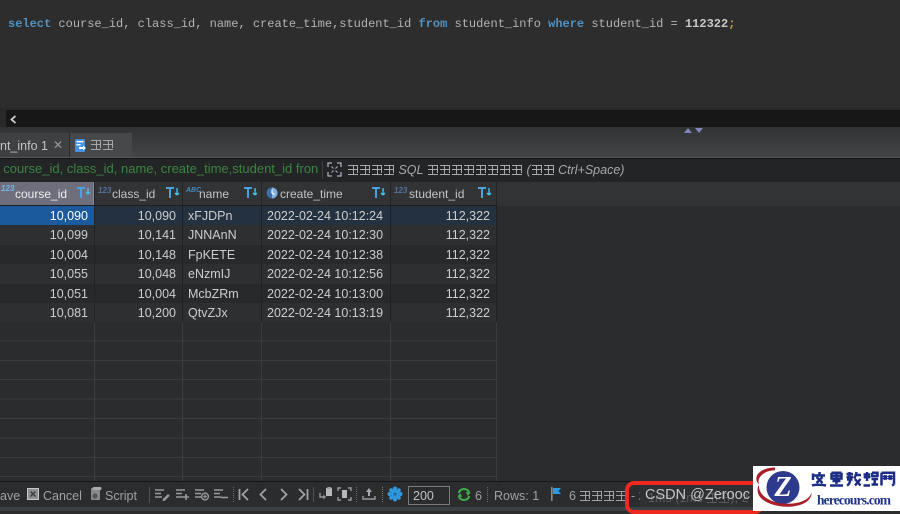 This screenshot has height=514, width=900. Describe the element at coordinates (854, 500) in the screenshot. I see `svg-text: herecours.com` at that location.